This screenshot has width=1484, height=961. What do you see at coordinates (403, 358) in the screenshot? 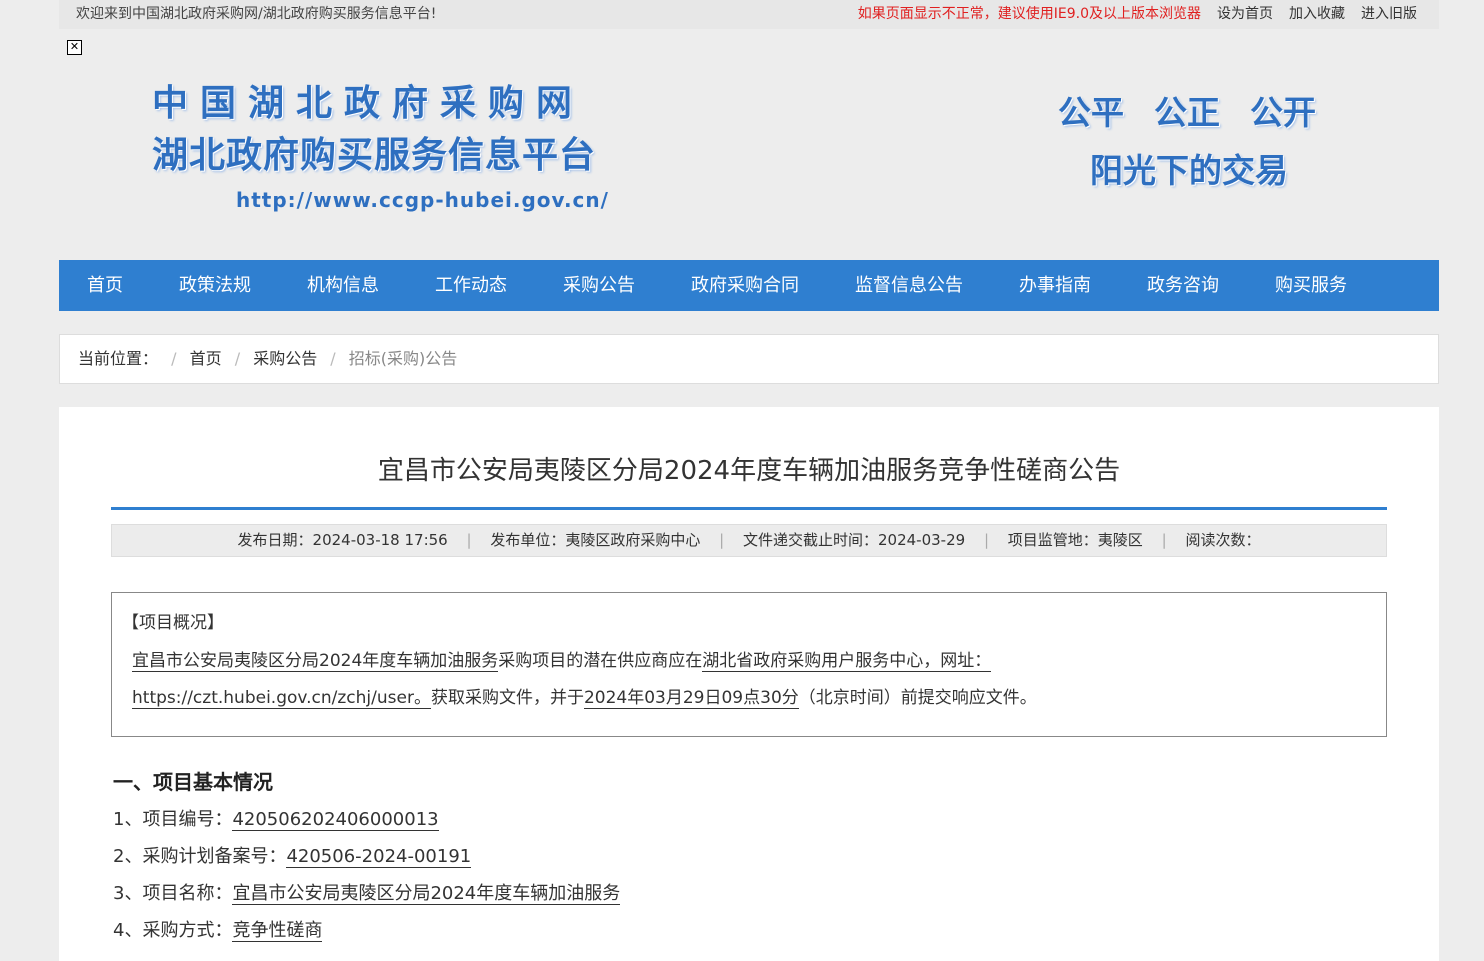
I see `breadcrumb-current: 招标(采购)公告` at bounding box center [403, 358].